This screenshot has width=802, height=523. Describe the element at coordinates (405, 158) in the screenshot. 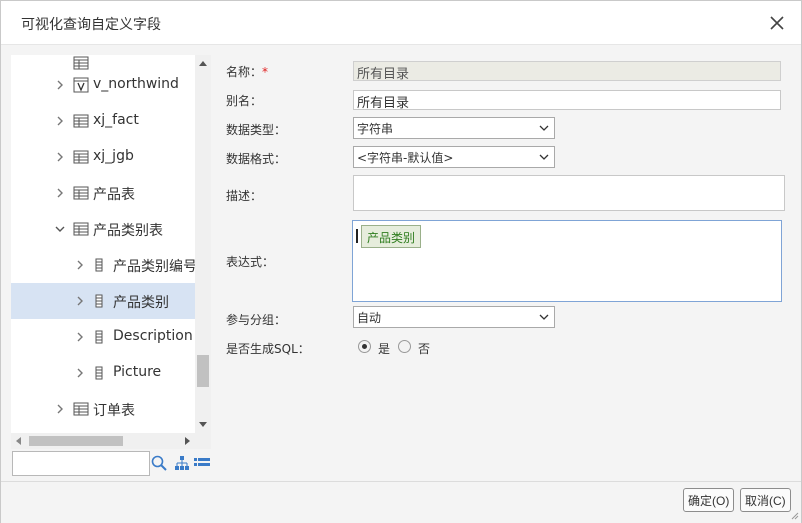

I see `format-value: <字符串-默认值>` at that location.